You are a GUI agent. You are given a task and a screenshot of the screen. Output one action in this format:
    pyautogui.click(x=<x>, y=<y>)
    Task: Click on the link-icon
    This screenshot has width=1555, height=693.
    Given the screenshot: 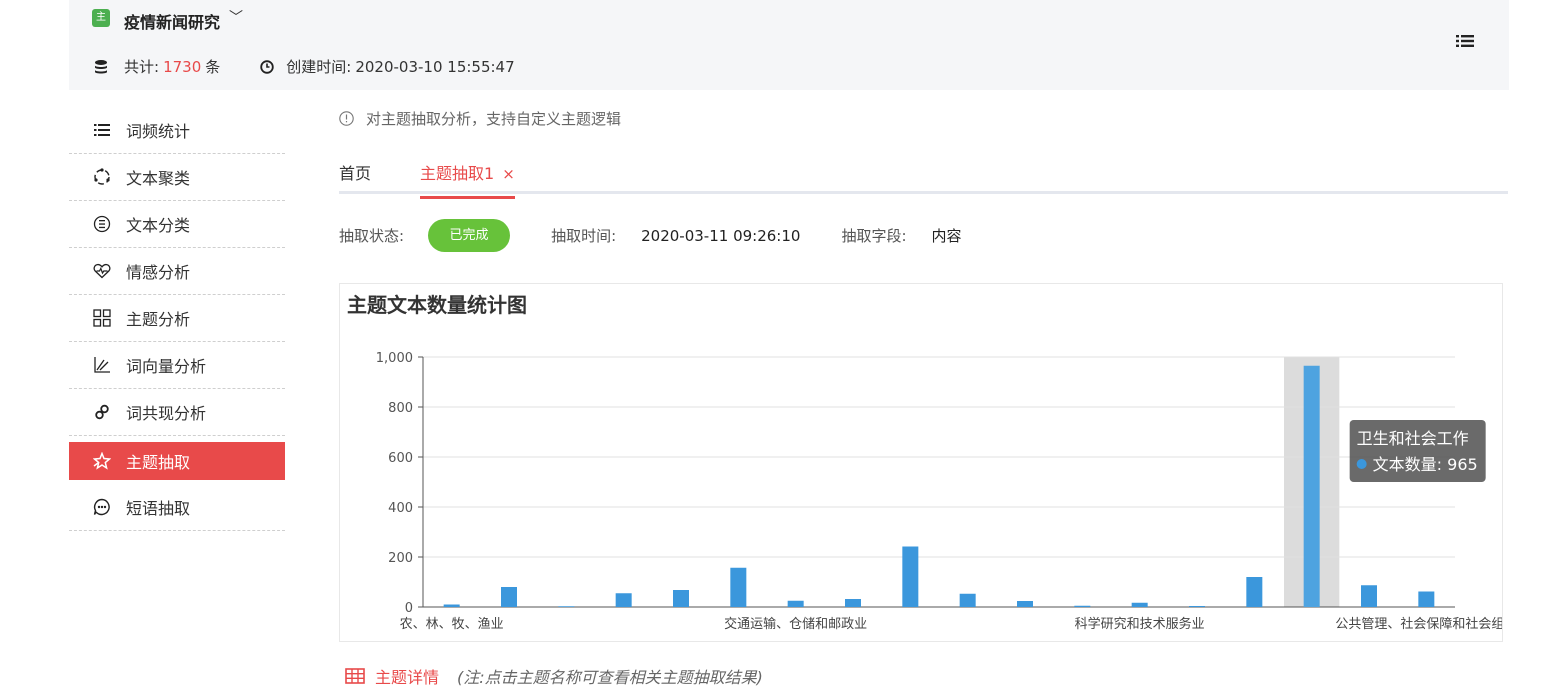 What is the action you would take?
    pyautogui.click(x=102, y=412)
    